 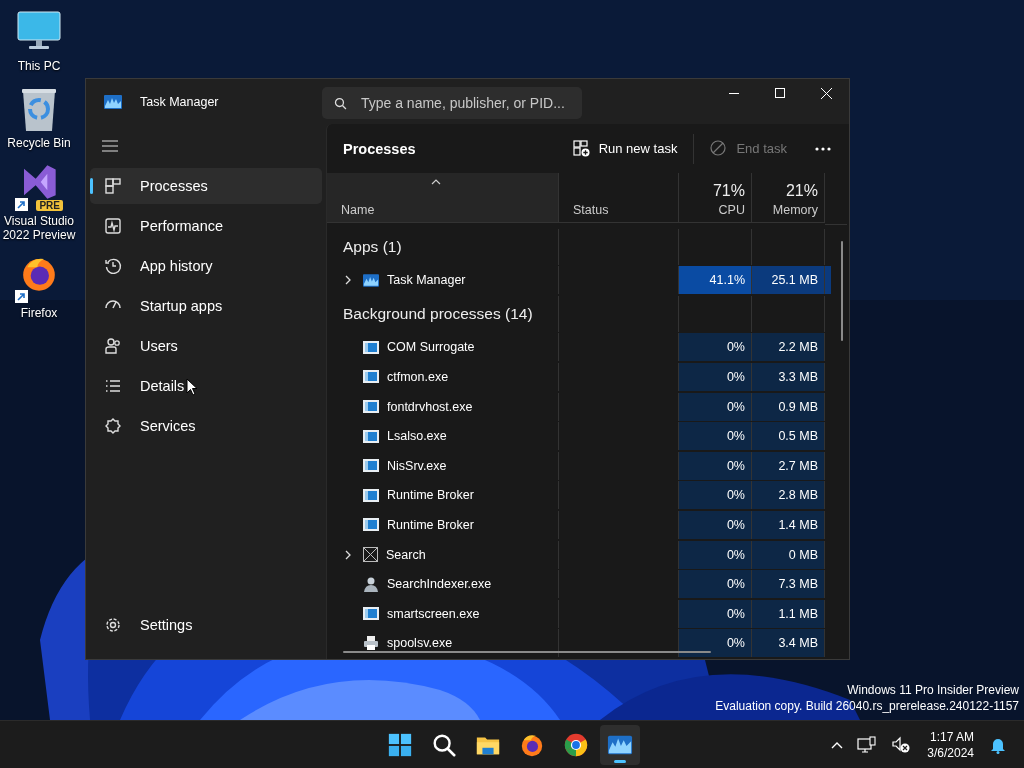 I want to click on start-icon, so click(x=400, y=745).